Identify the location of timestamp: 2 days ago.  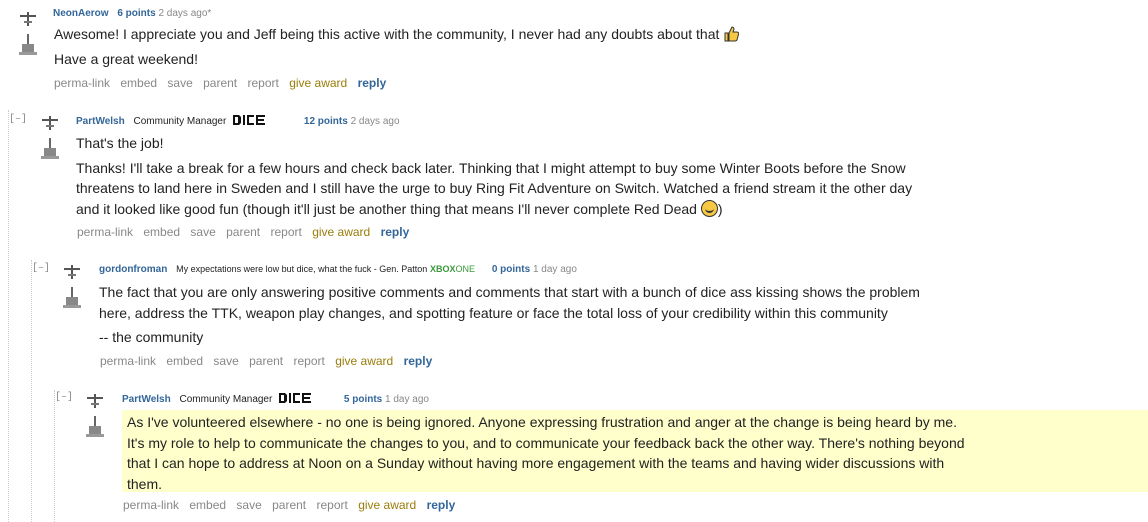
(375, 121).